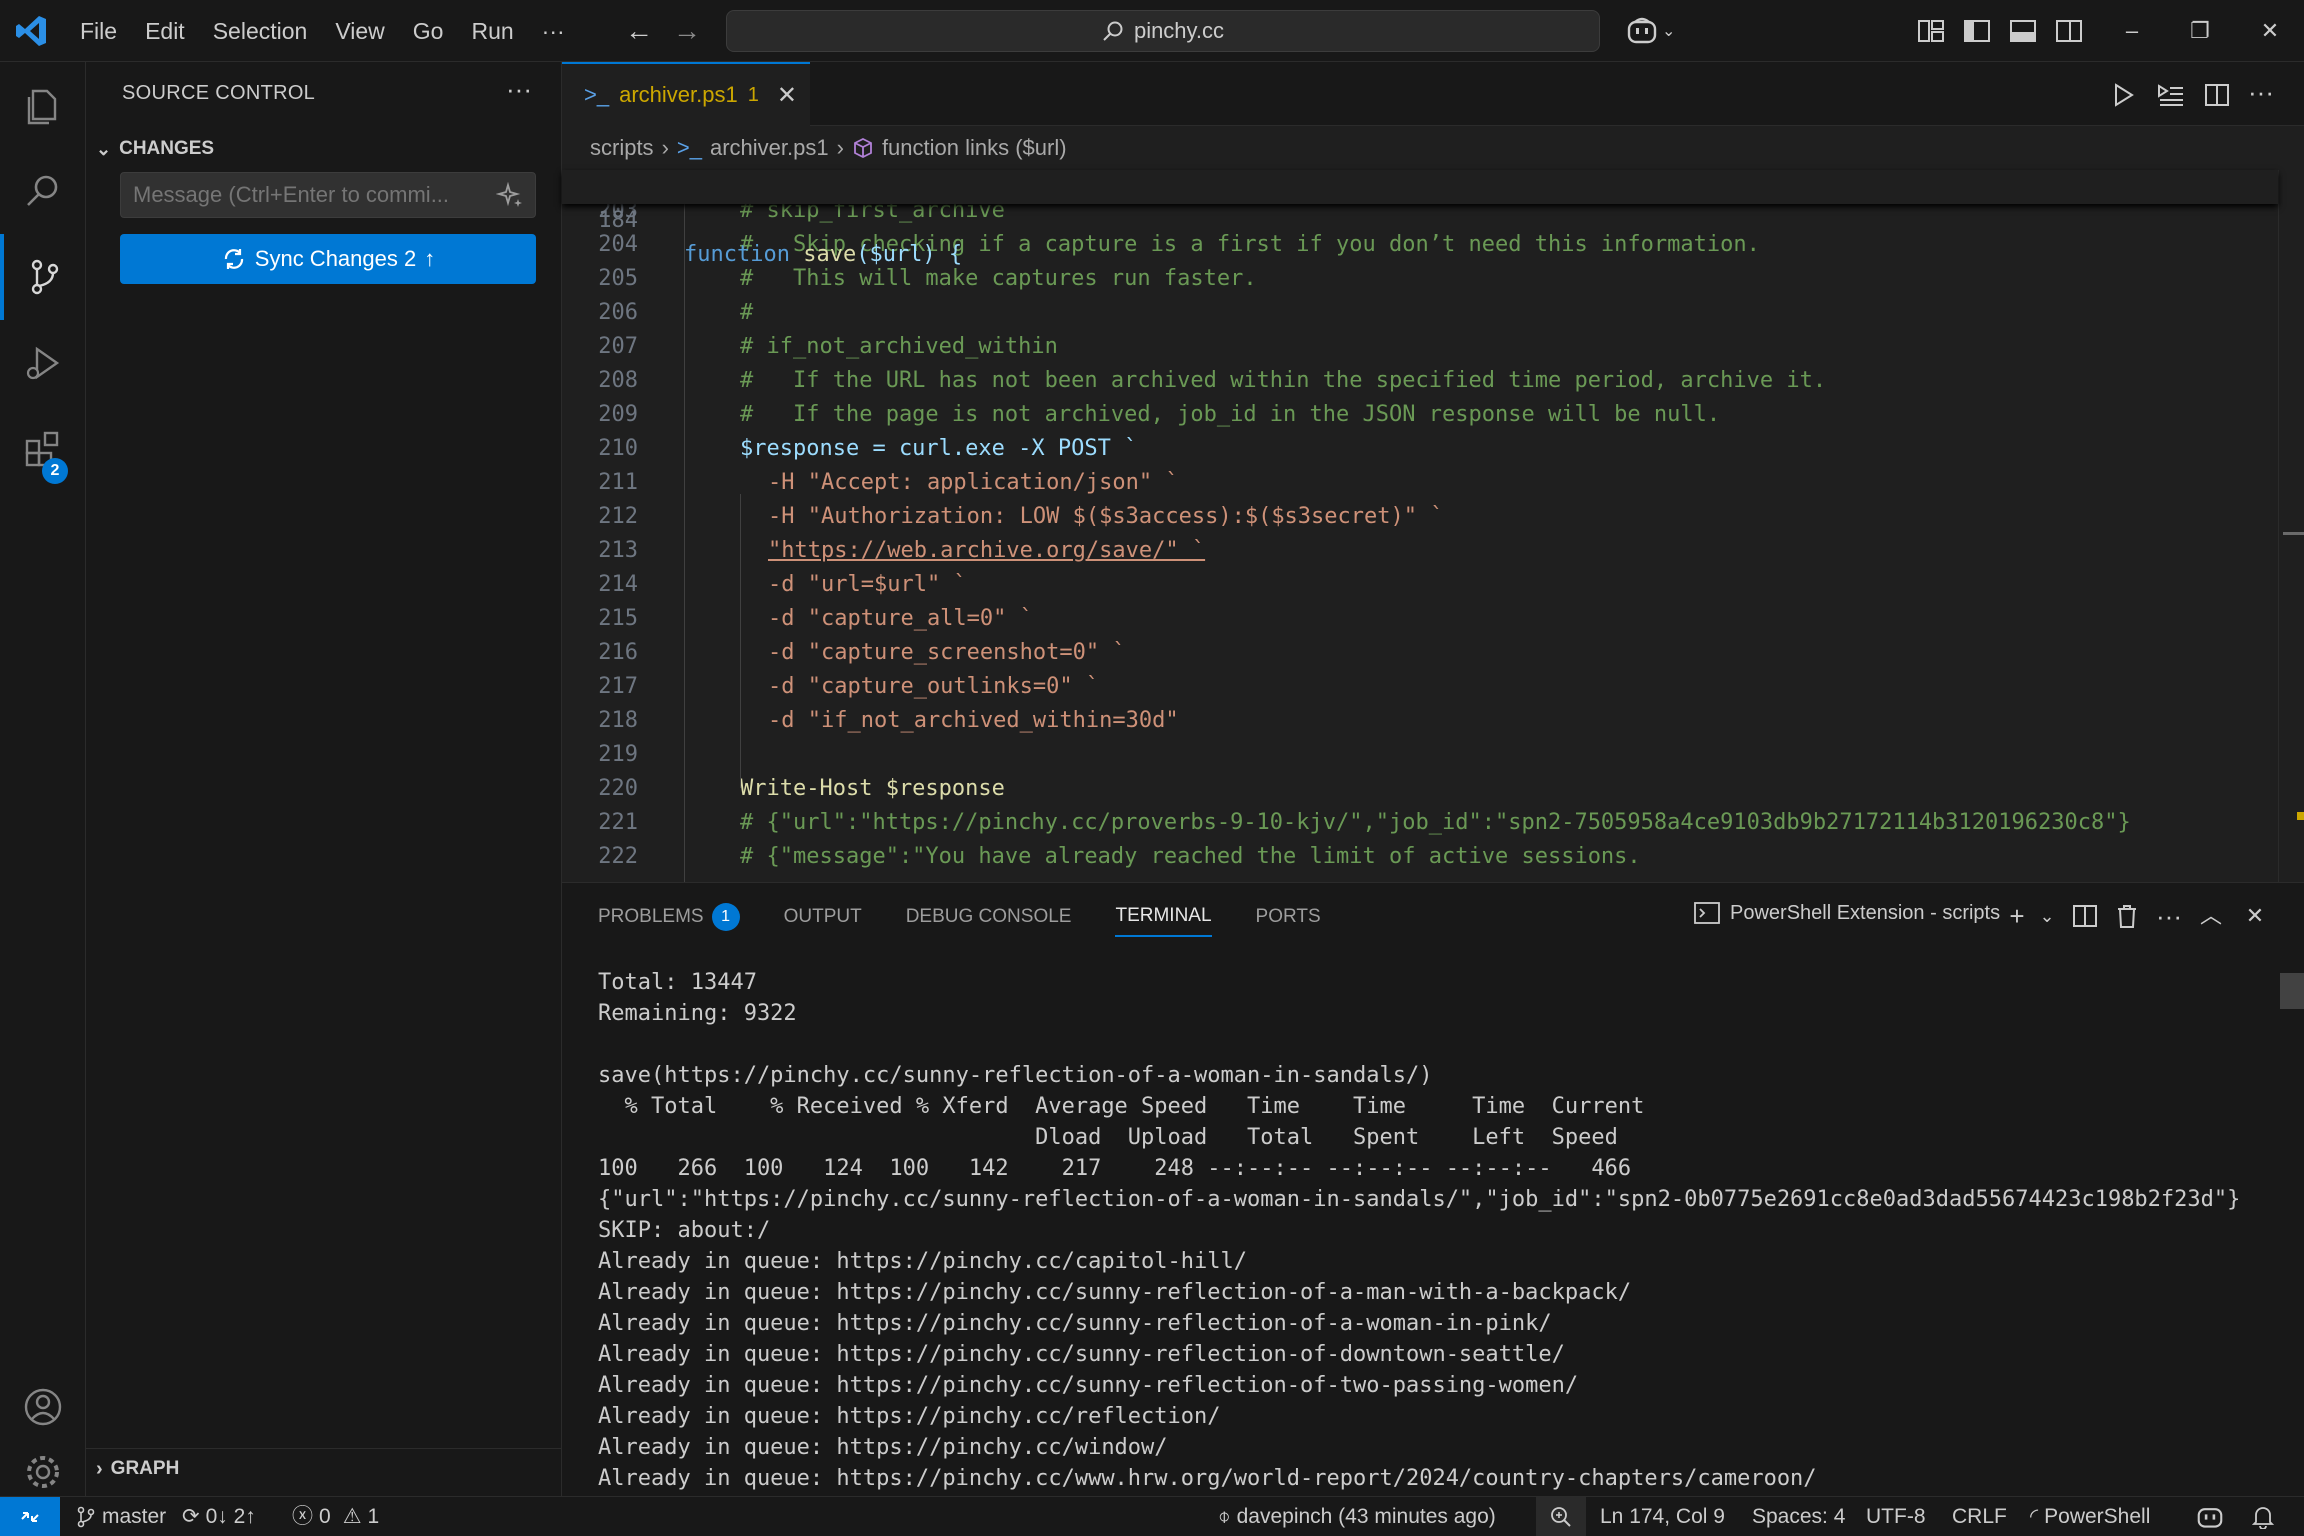 This screenshot has height=1536, width=2304. I want to click on breadcrumb-symbol: function links ($url), so click(974, 148).